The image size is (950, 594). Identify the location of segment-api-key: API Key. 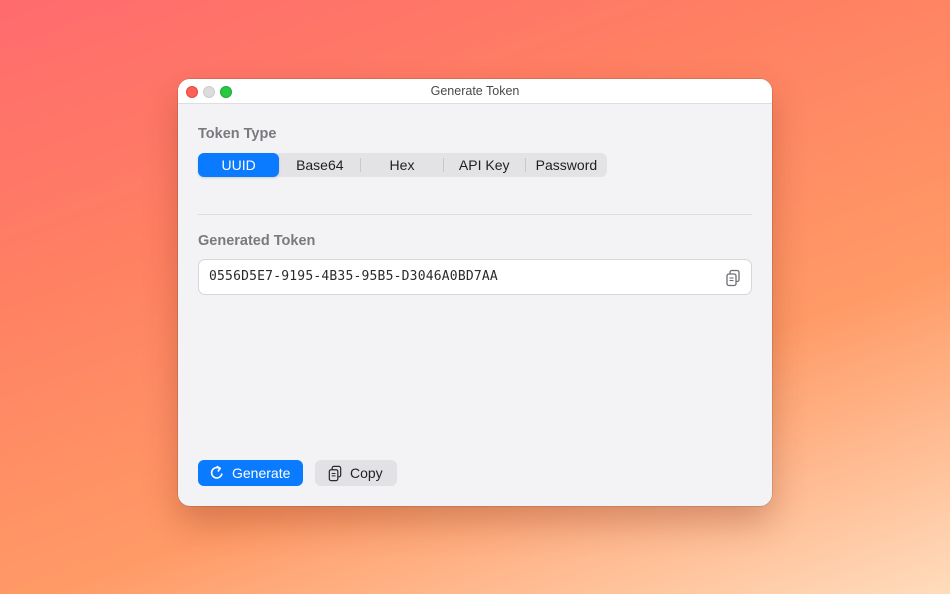
(484, 165).